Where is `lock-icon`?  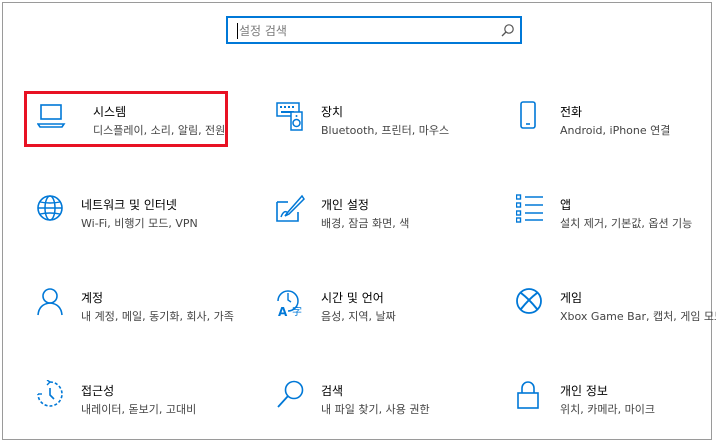 lock-icon is located at coordinates (531, 395).